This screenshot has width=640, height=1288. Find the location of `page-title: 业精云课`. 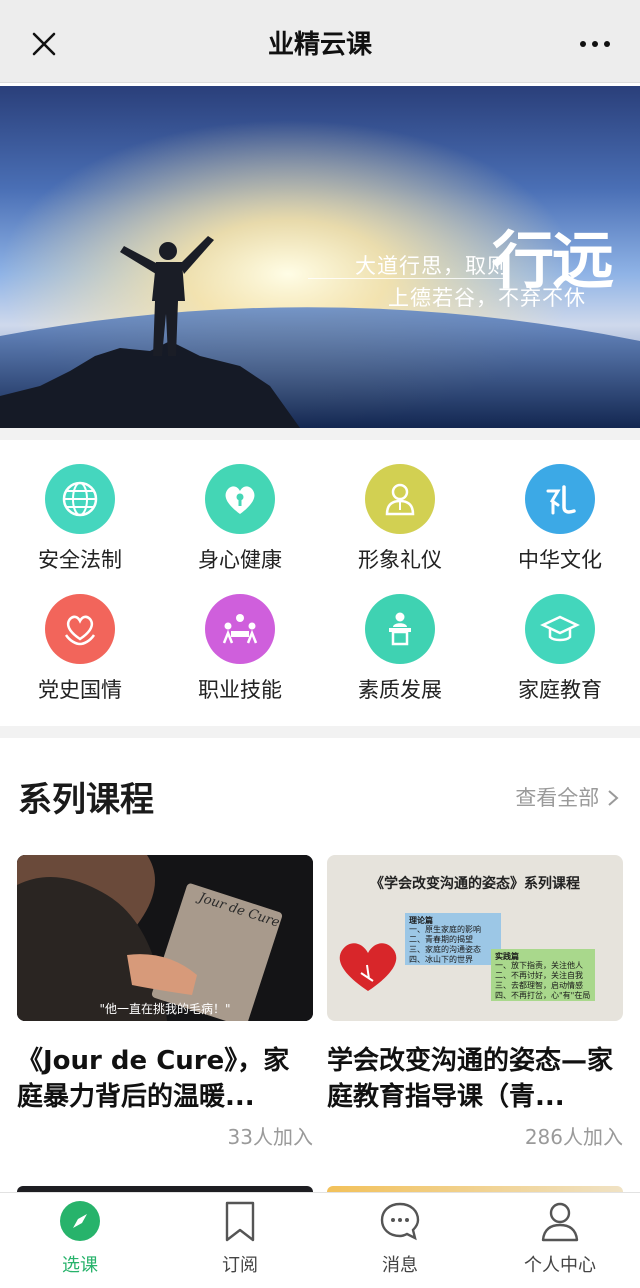

page-title: 业精云课 is located at coordinates (319, 45).